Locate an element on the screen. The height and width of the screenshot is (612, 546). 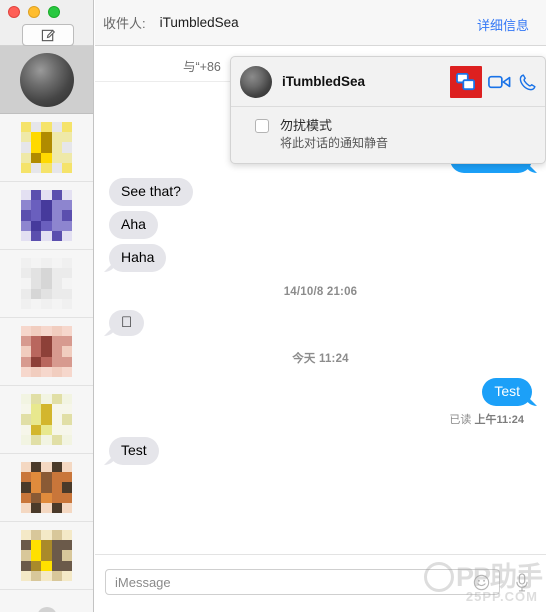
zoom-window-button is located at coordinates (54, 12).